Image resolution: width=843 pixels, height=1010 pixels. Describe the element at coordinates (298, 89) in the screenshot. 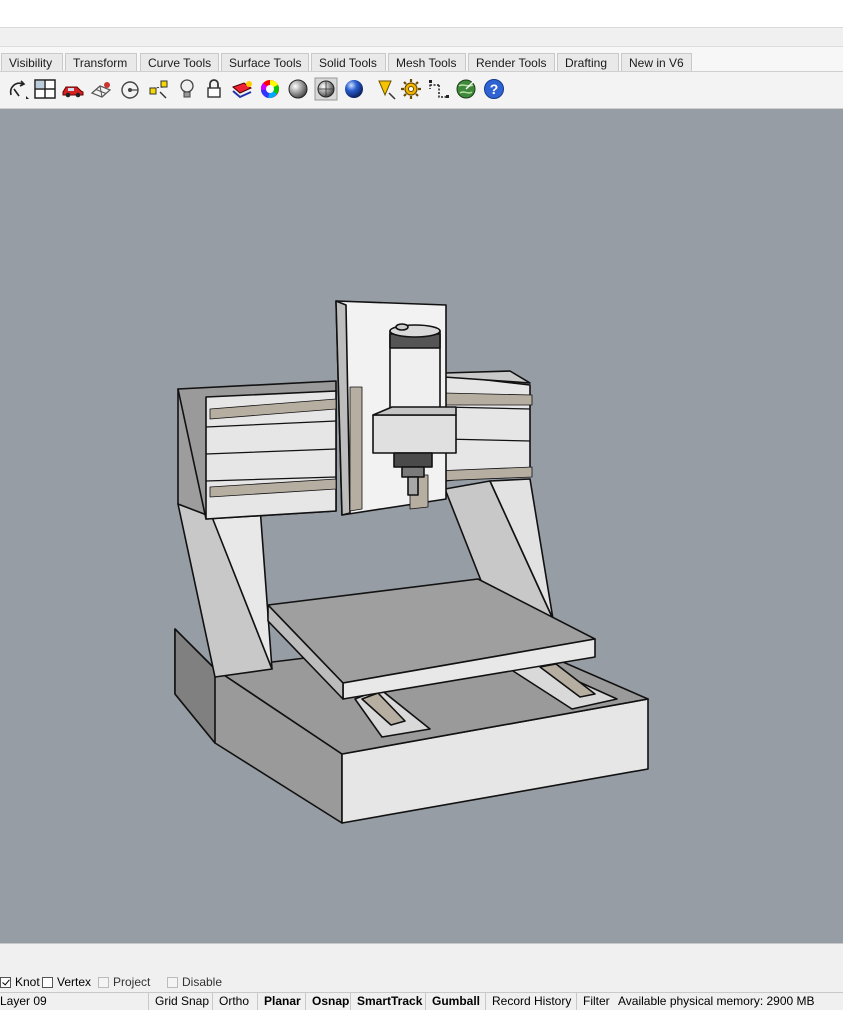

I see `shaded-sphere-icon` at that location.